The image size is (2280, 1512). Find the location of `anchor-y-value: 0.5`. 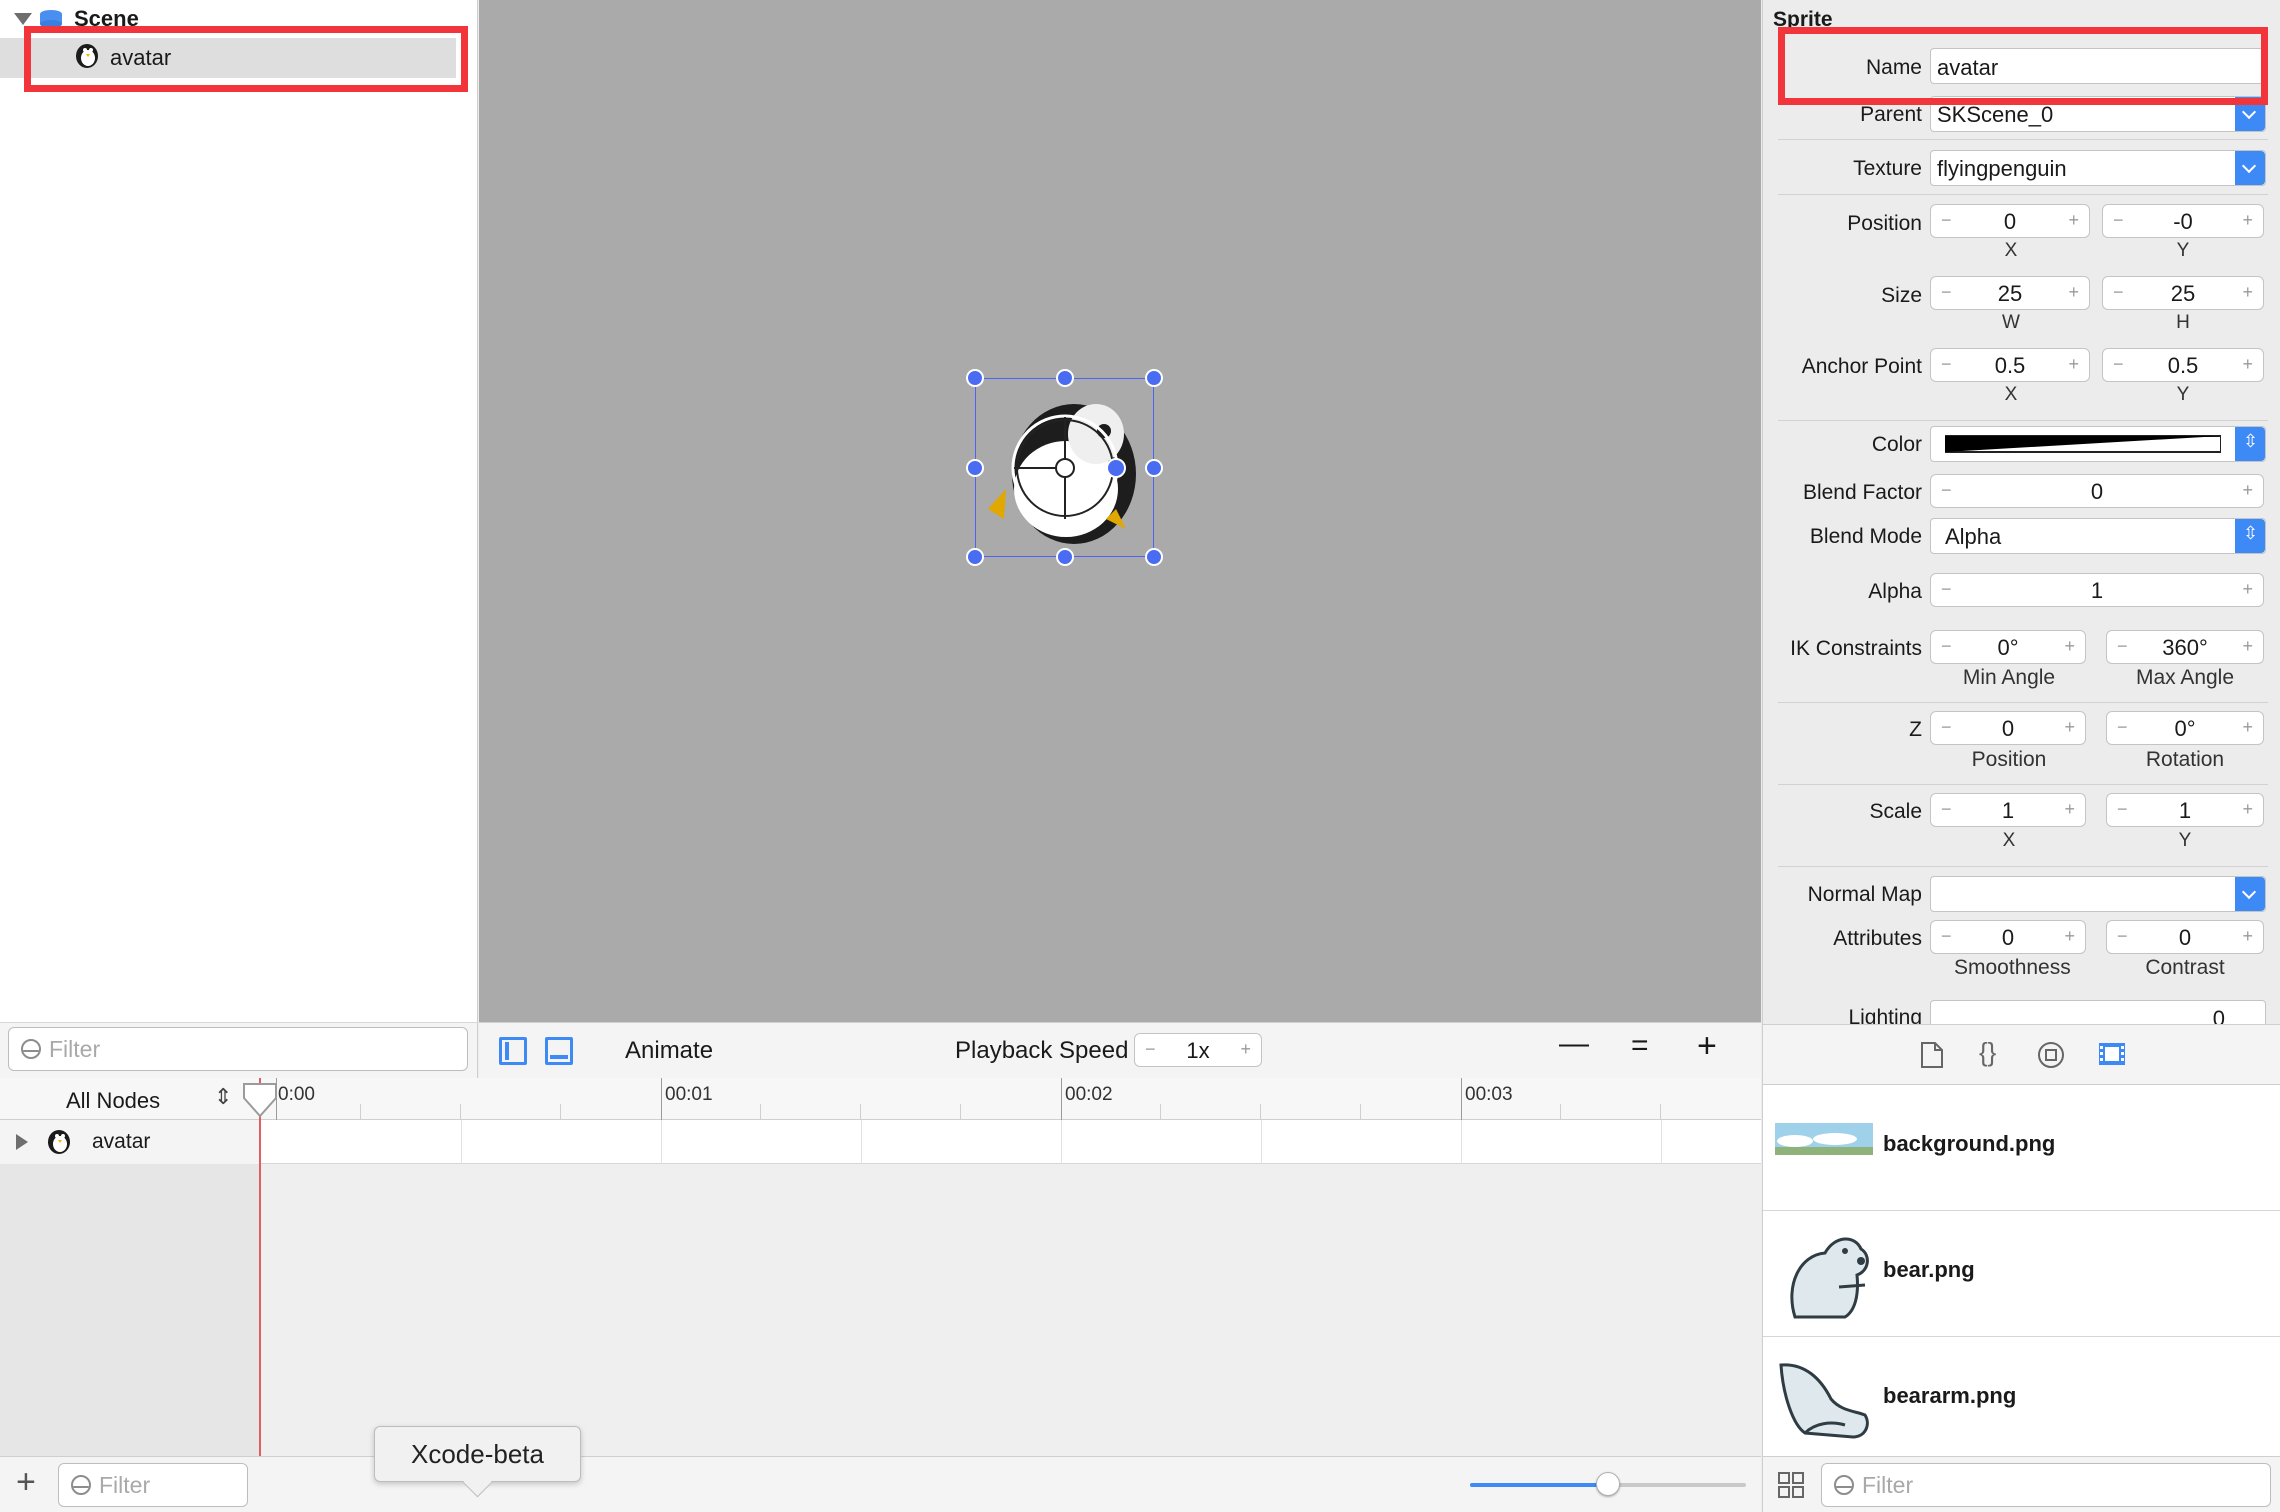

anchor-y-value: 0.5 is located at coordinates (2183, 365).